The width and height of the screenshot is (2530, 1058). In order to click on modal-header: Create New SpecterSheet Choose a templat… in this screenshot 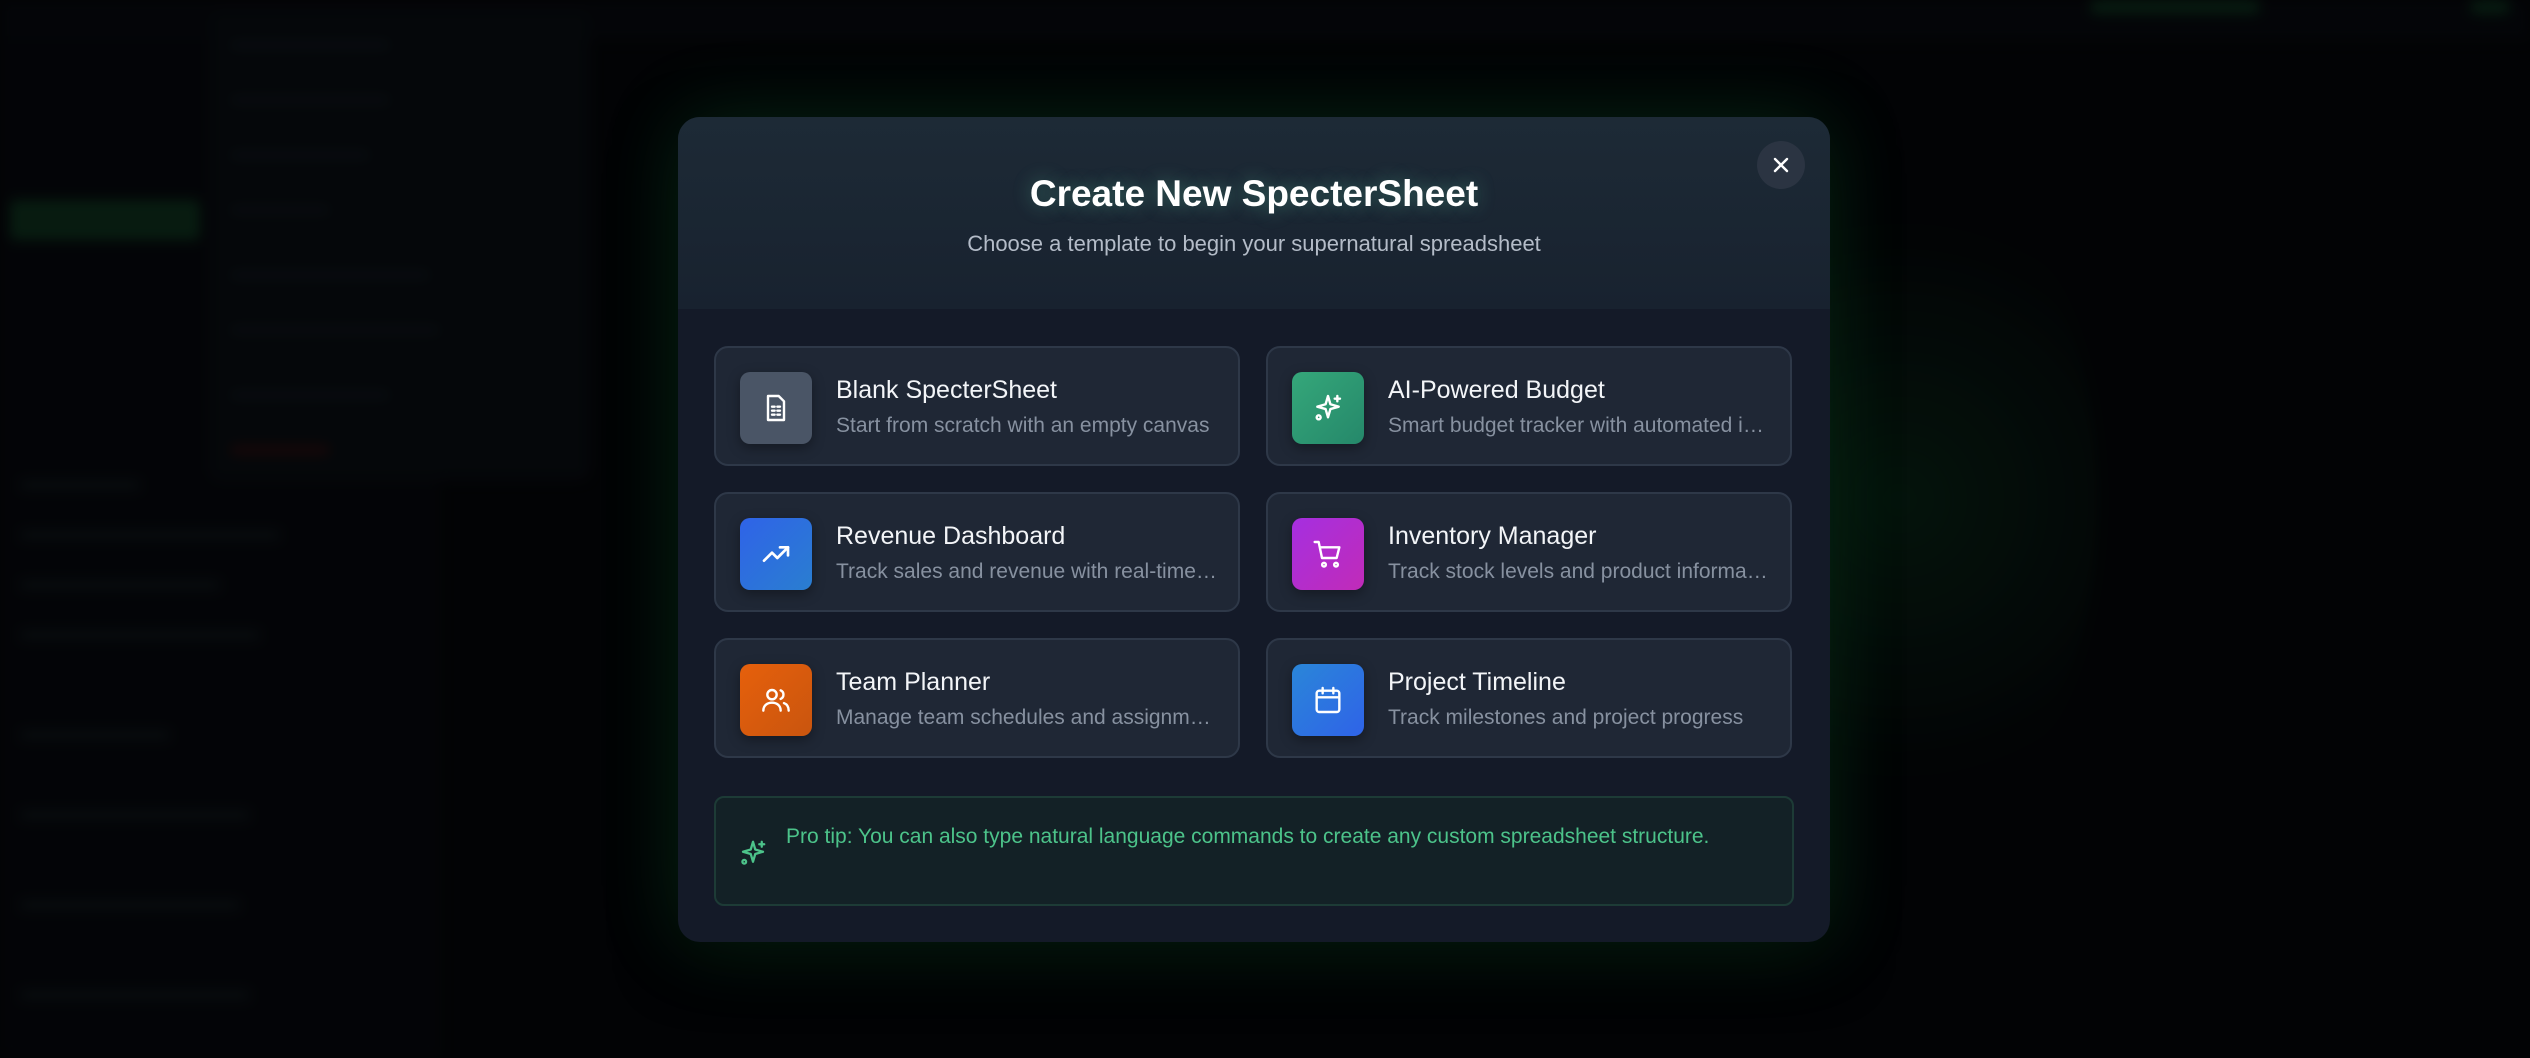, I will do `click(1254, 213)`.